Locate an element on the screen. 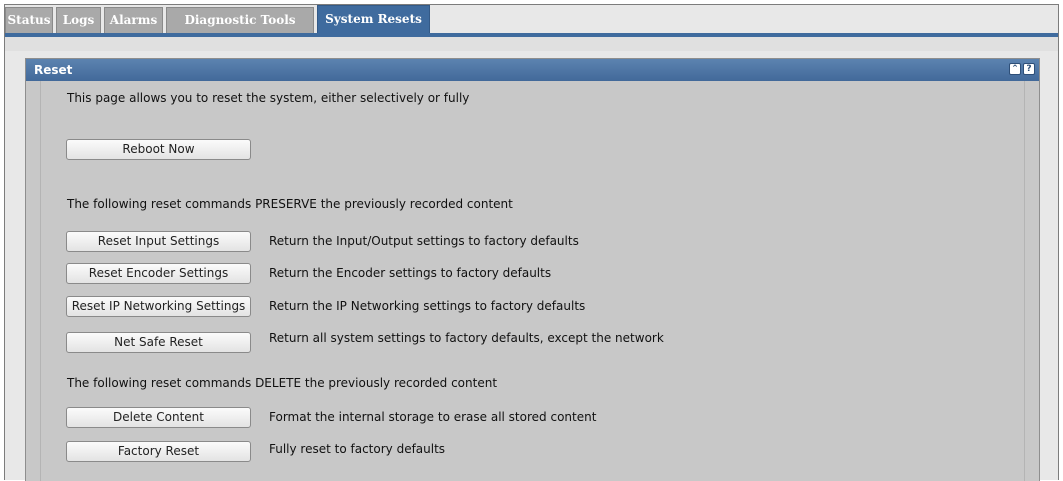 The height and width of the screenshot is (481, 1063). factory-reset-description: Fully reset to factory defaults is located at coordinates (357, 449).